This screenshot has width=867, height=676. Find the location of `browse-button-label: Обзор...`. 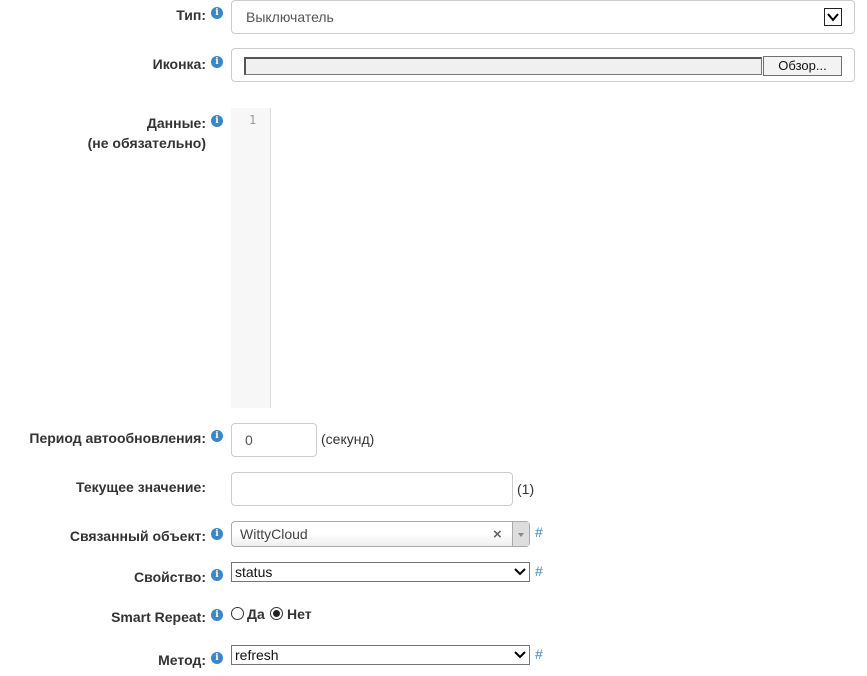

browse-button-label: Обзор... is located at coordinates (802, 65).